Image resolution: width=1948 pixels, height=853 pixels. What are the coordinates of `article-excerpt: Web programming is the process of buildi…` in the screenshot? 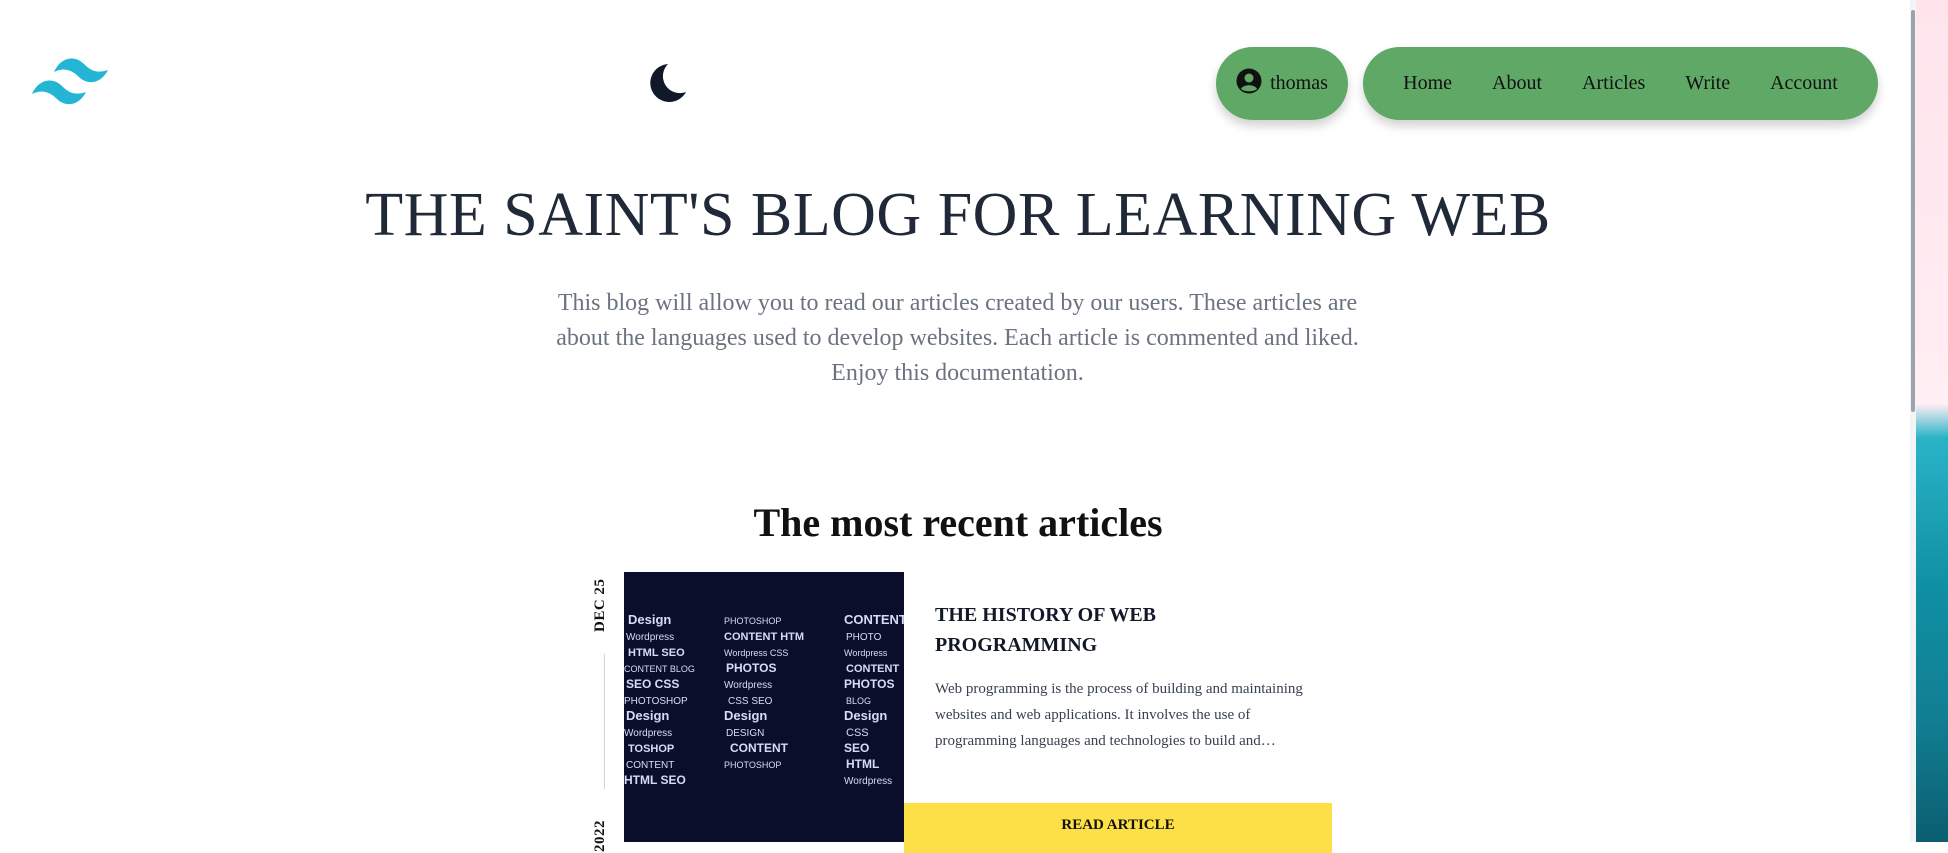 It's located at (1119, 715).